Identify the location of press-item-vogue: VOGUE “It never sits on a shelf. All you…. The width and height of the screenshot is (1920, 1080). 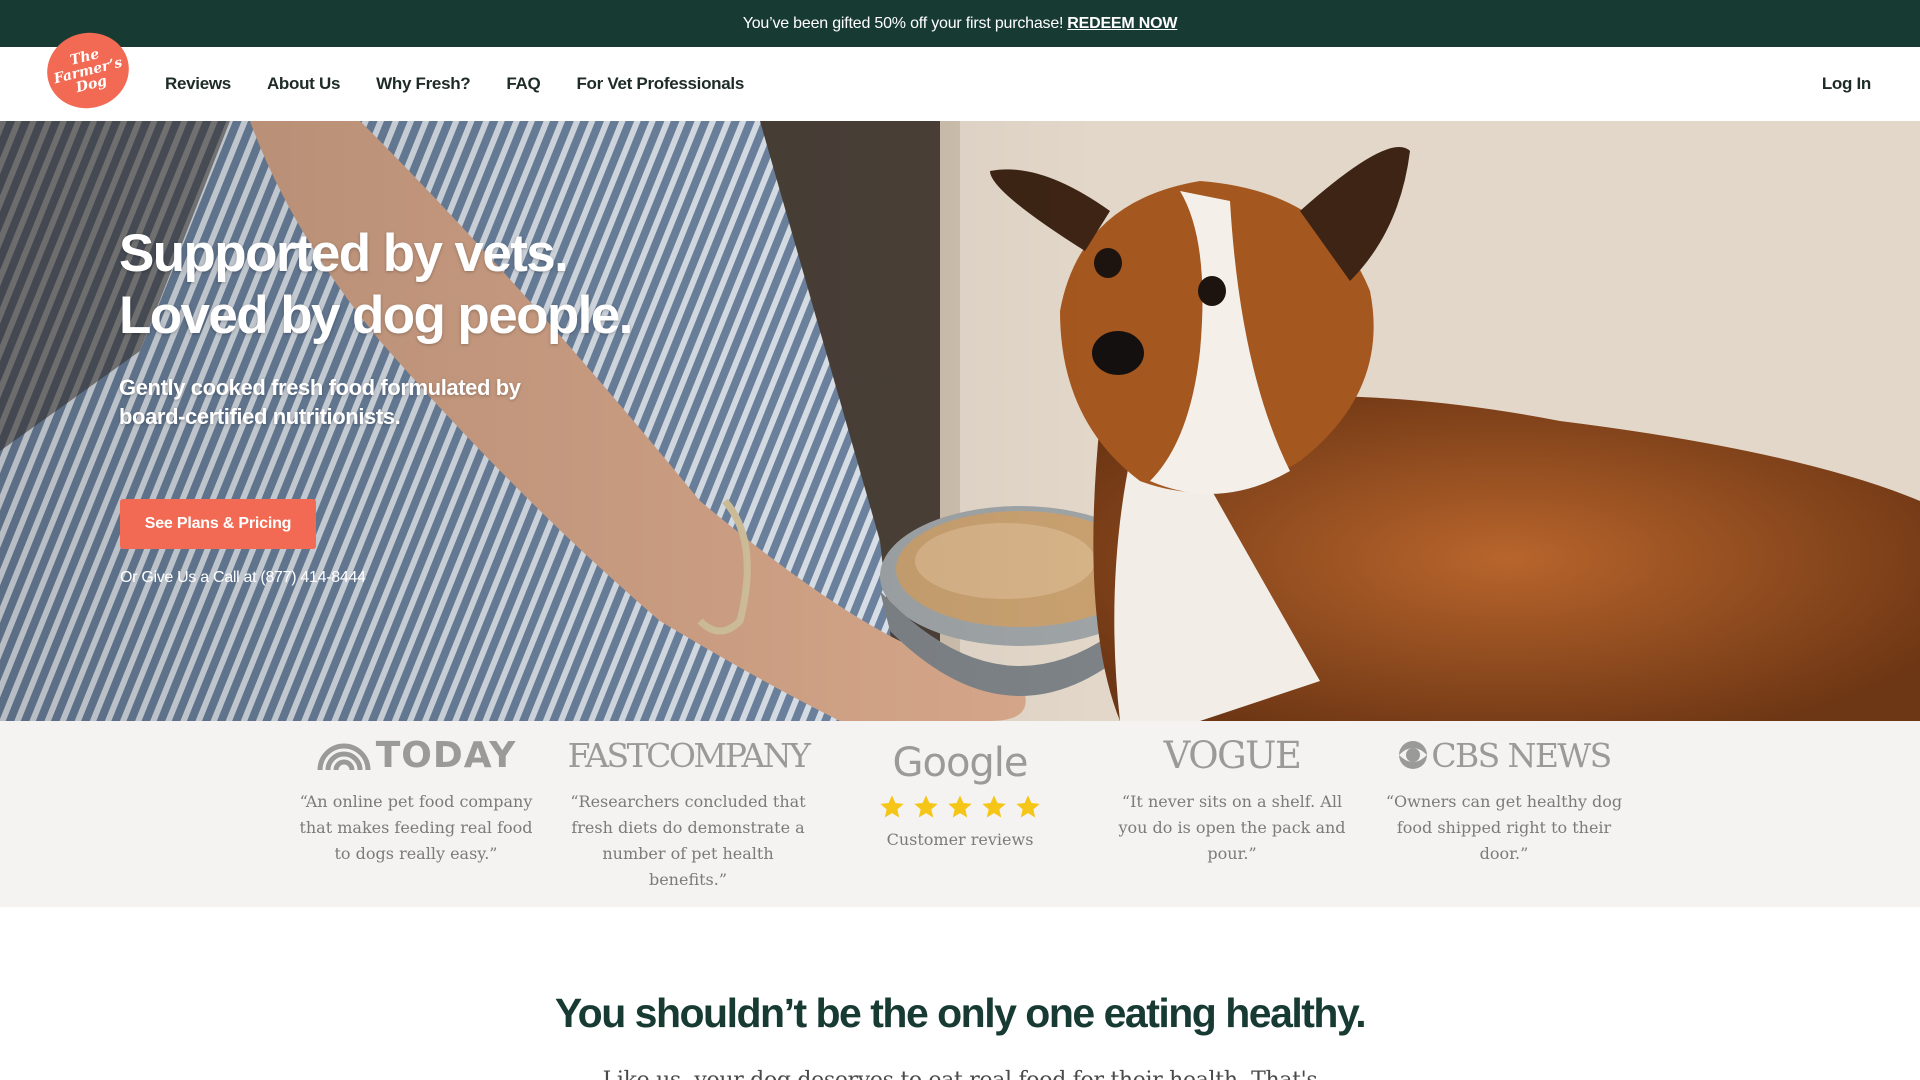
(1232, 794).